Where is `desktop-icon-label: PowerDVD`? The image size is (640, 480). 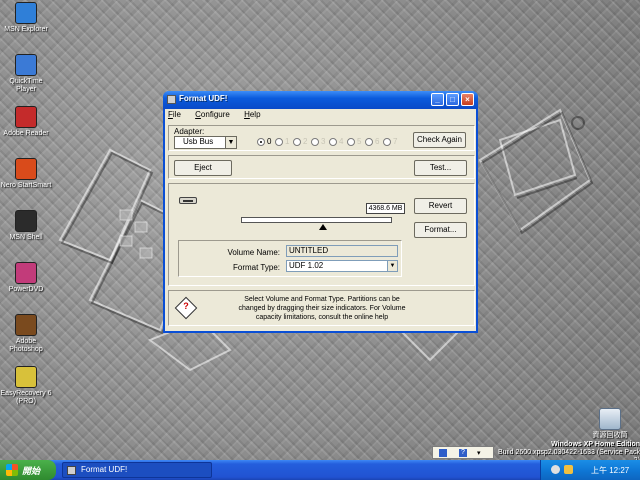 desktop-icon-label: PowerDVD is located at coordinates (26, 289).